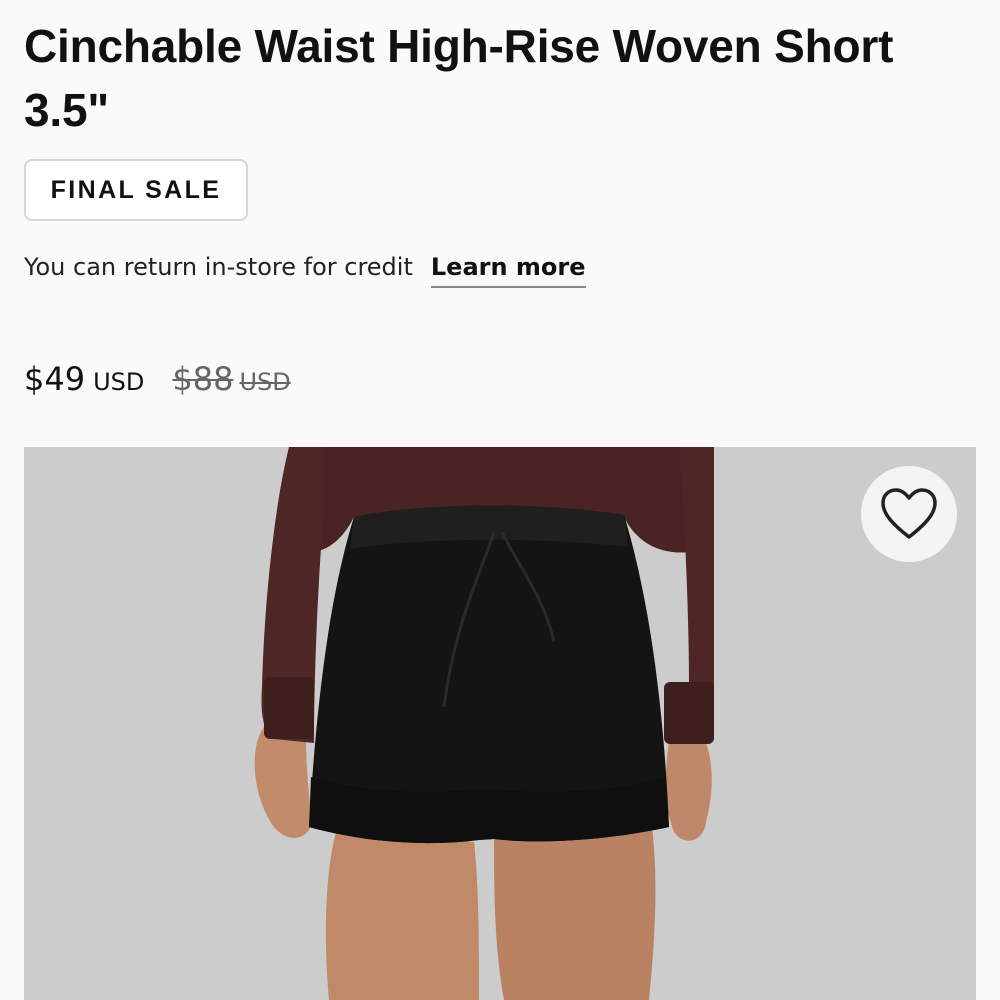 The height and width of the screenshot is (1000, 1000). Describe the element at coordinates (508, 269) in the screenshot. I see `learn-more-link: Learn more` at that location.